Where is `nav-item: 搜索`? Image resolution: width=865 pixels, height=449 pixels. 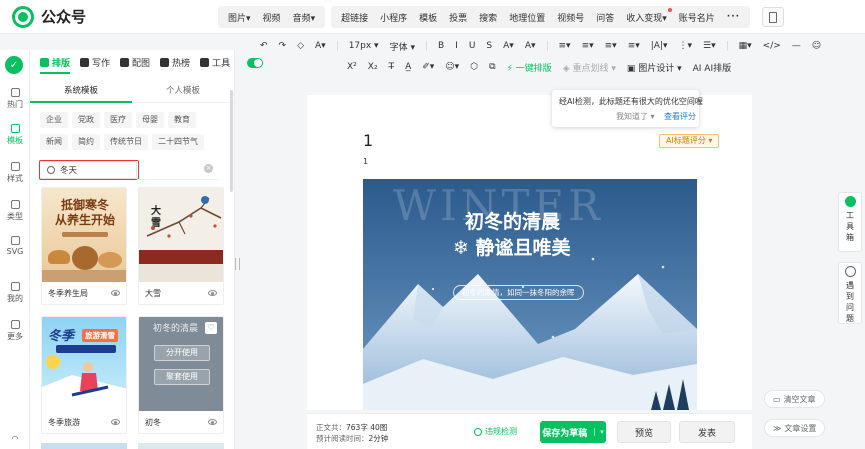
nav-item: 搜索 is located at coordinates (488, 17).